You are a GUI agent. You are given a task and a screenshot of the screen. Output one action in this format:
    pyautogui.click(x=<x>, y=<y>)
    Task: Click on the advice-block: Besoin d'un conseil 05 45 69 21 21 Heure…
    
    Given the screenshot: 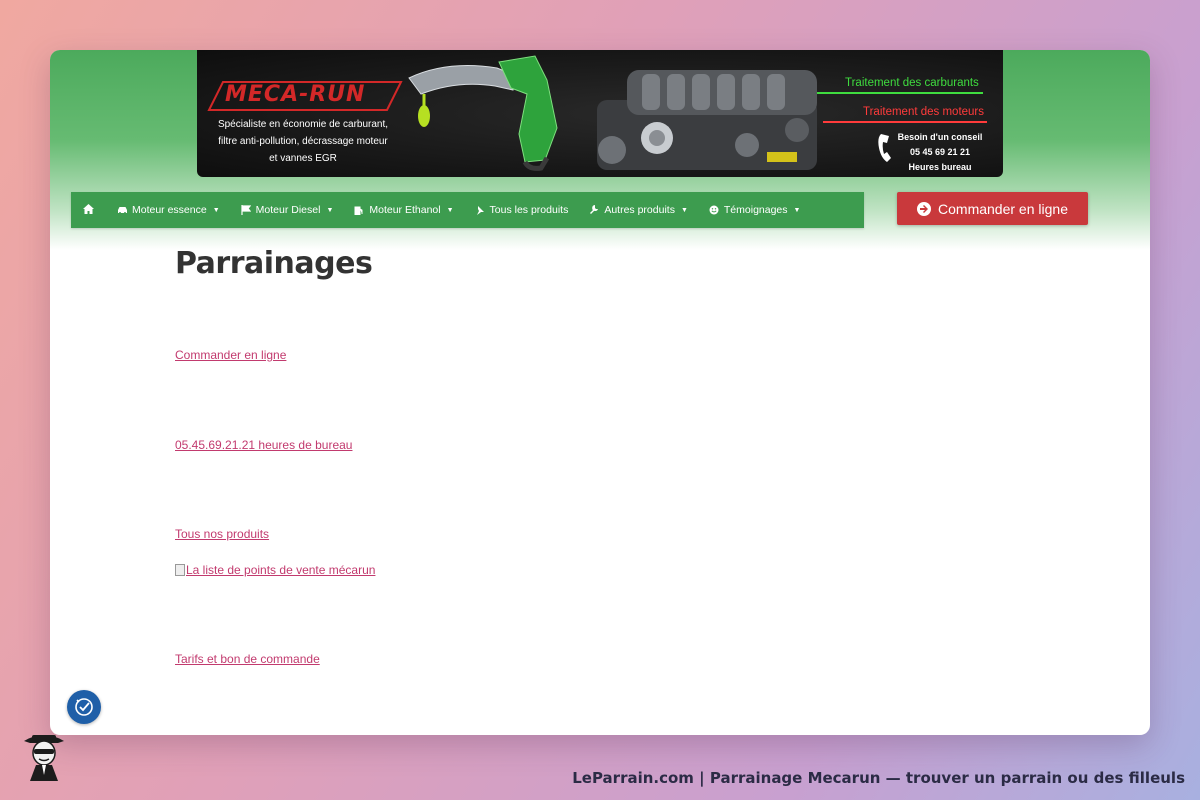 What is the action you would take?
    pyautogui.click(x=940, y=152)
    